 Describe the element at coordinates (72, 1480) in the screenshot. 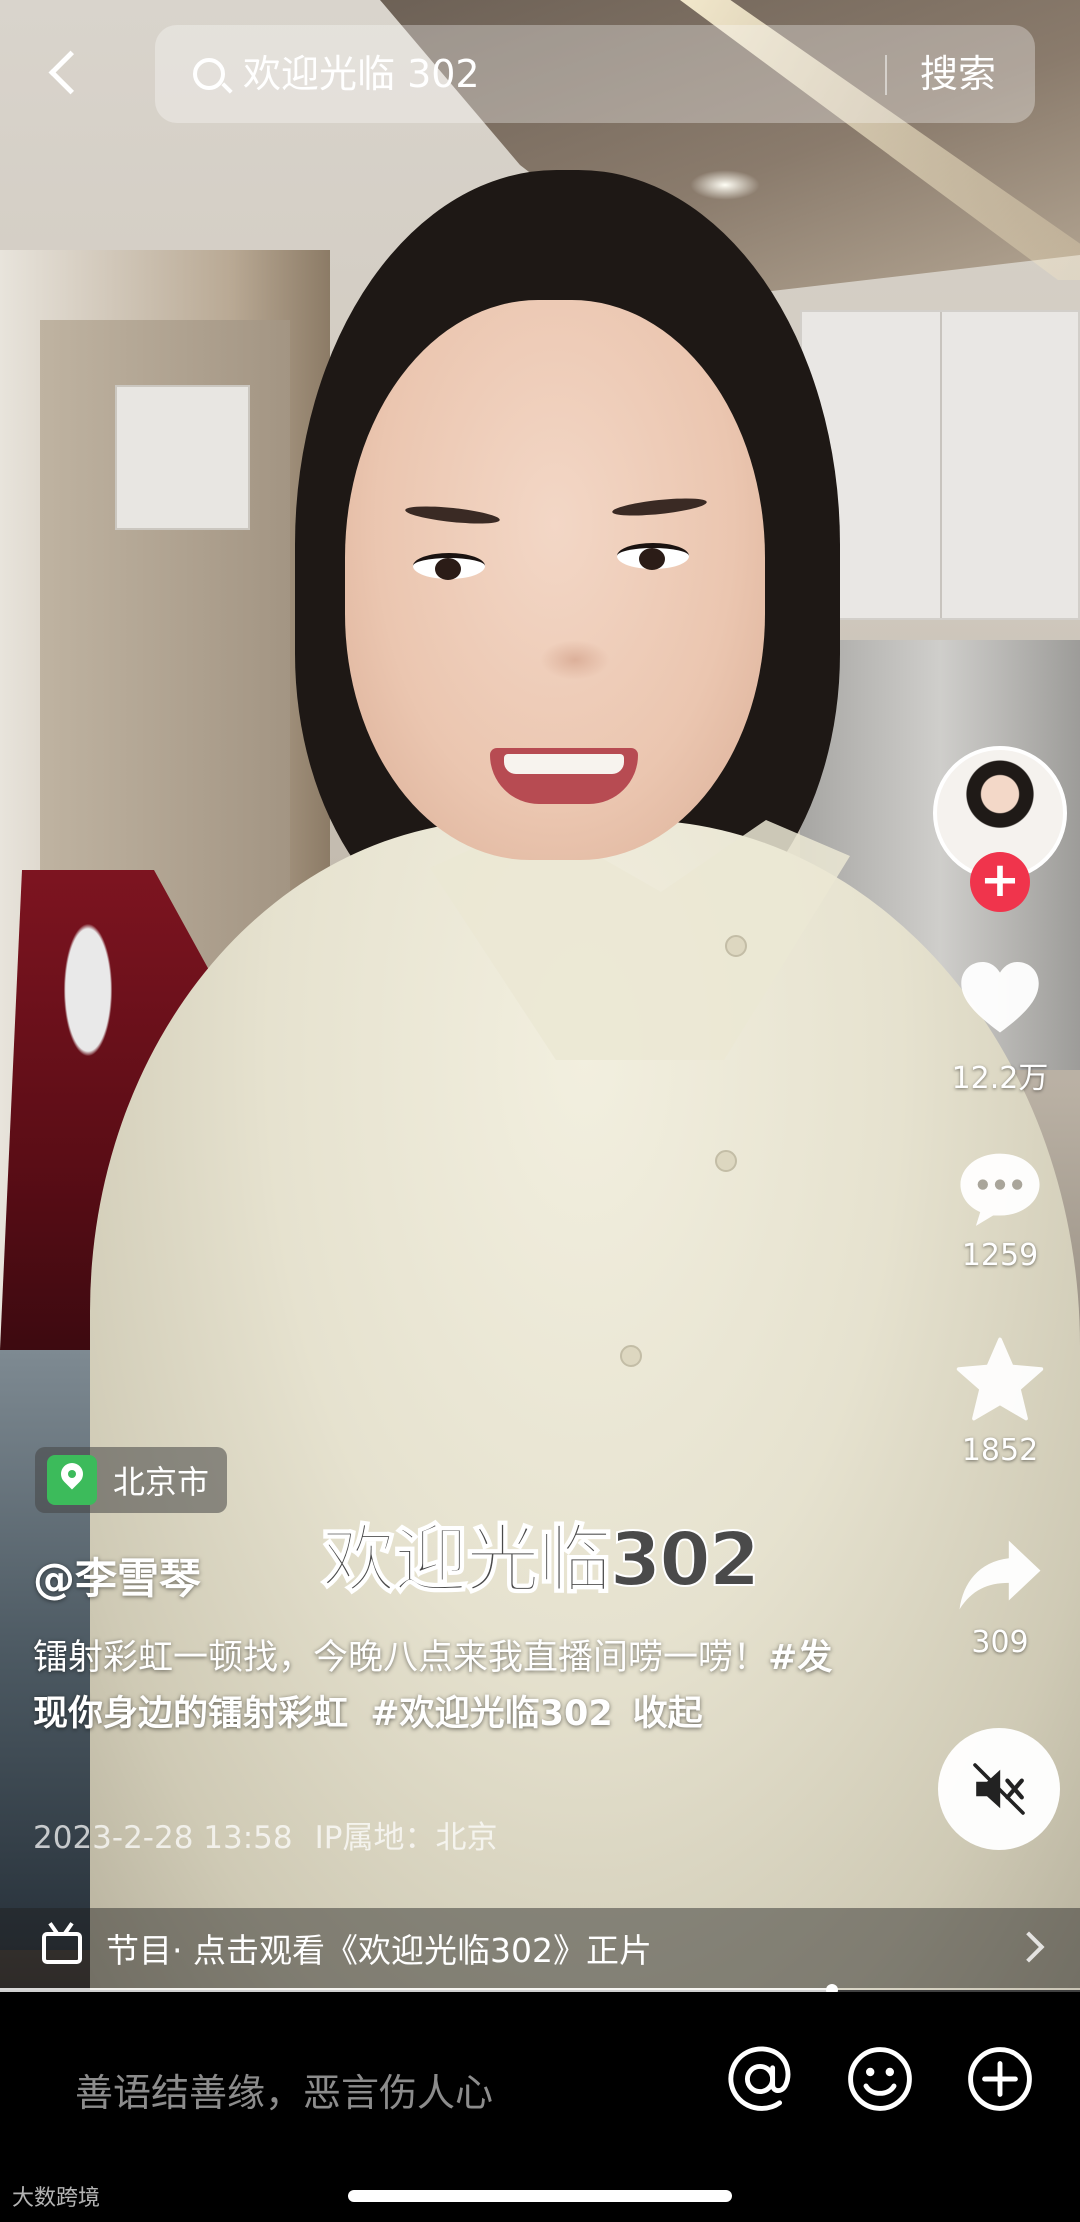

I see `location-pin-icon` at that location.